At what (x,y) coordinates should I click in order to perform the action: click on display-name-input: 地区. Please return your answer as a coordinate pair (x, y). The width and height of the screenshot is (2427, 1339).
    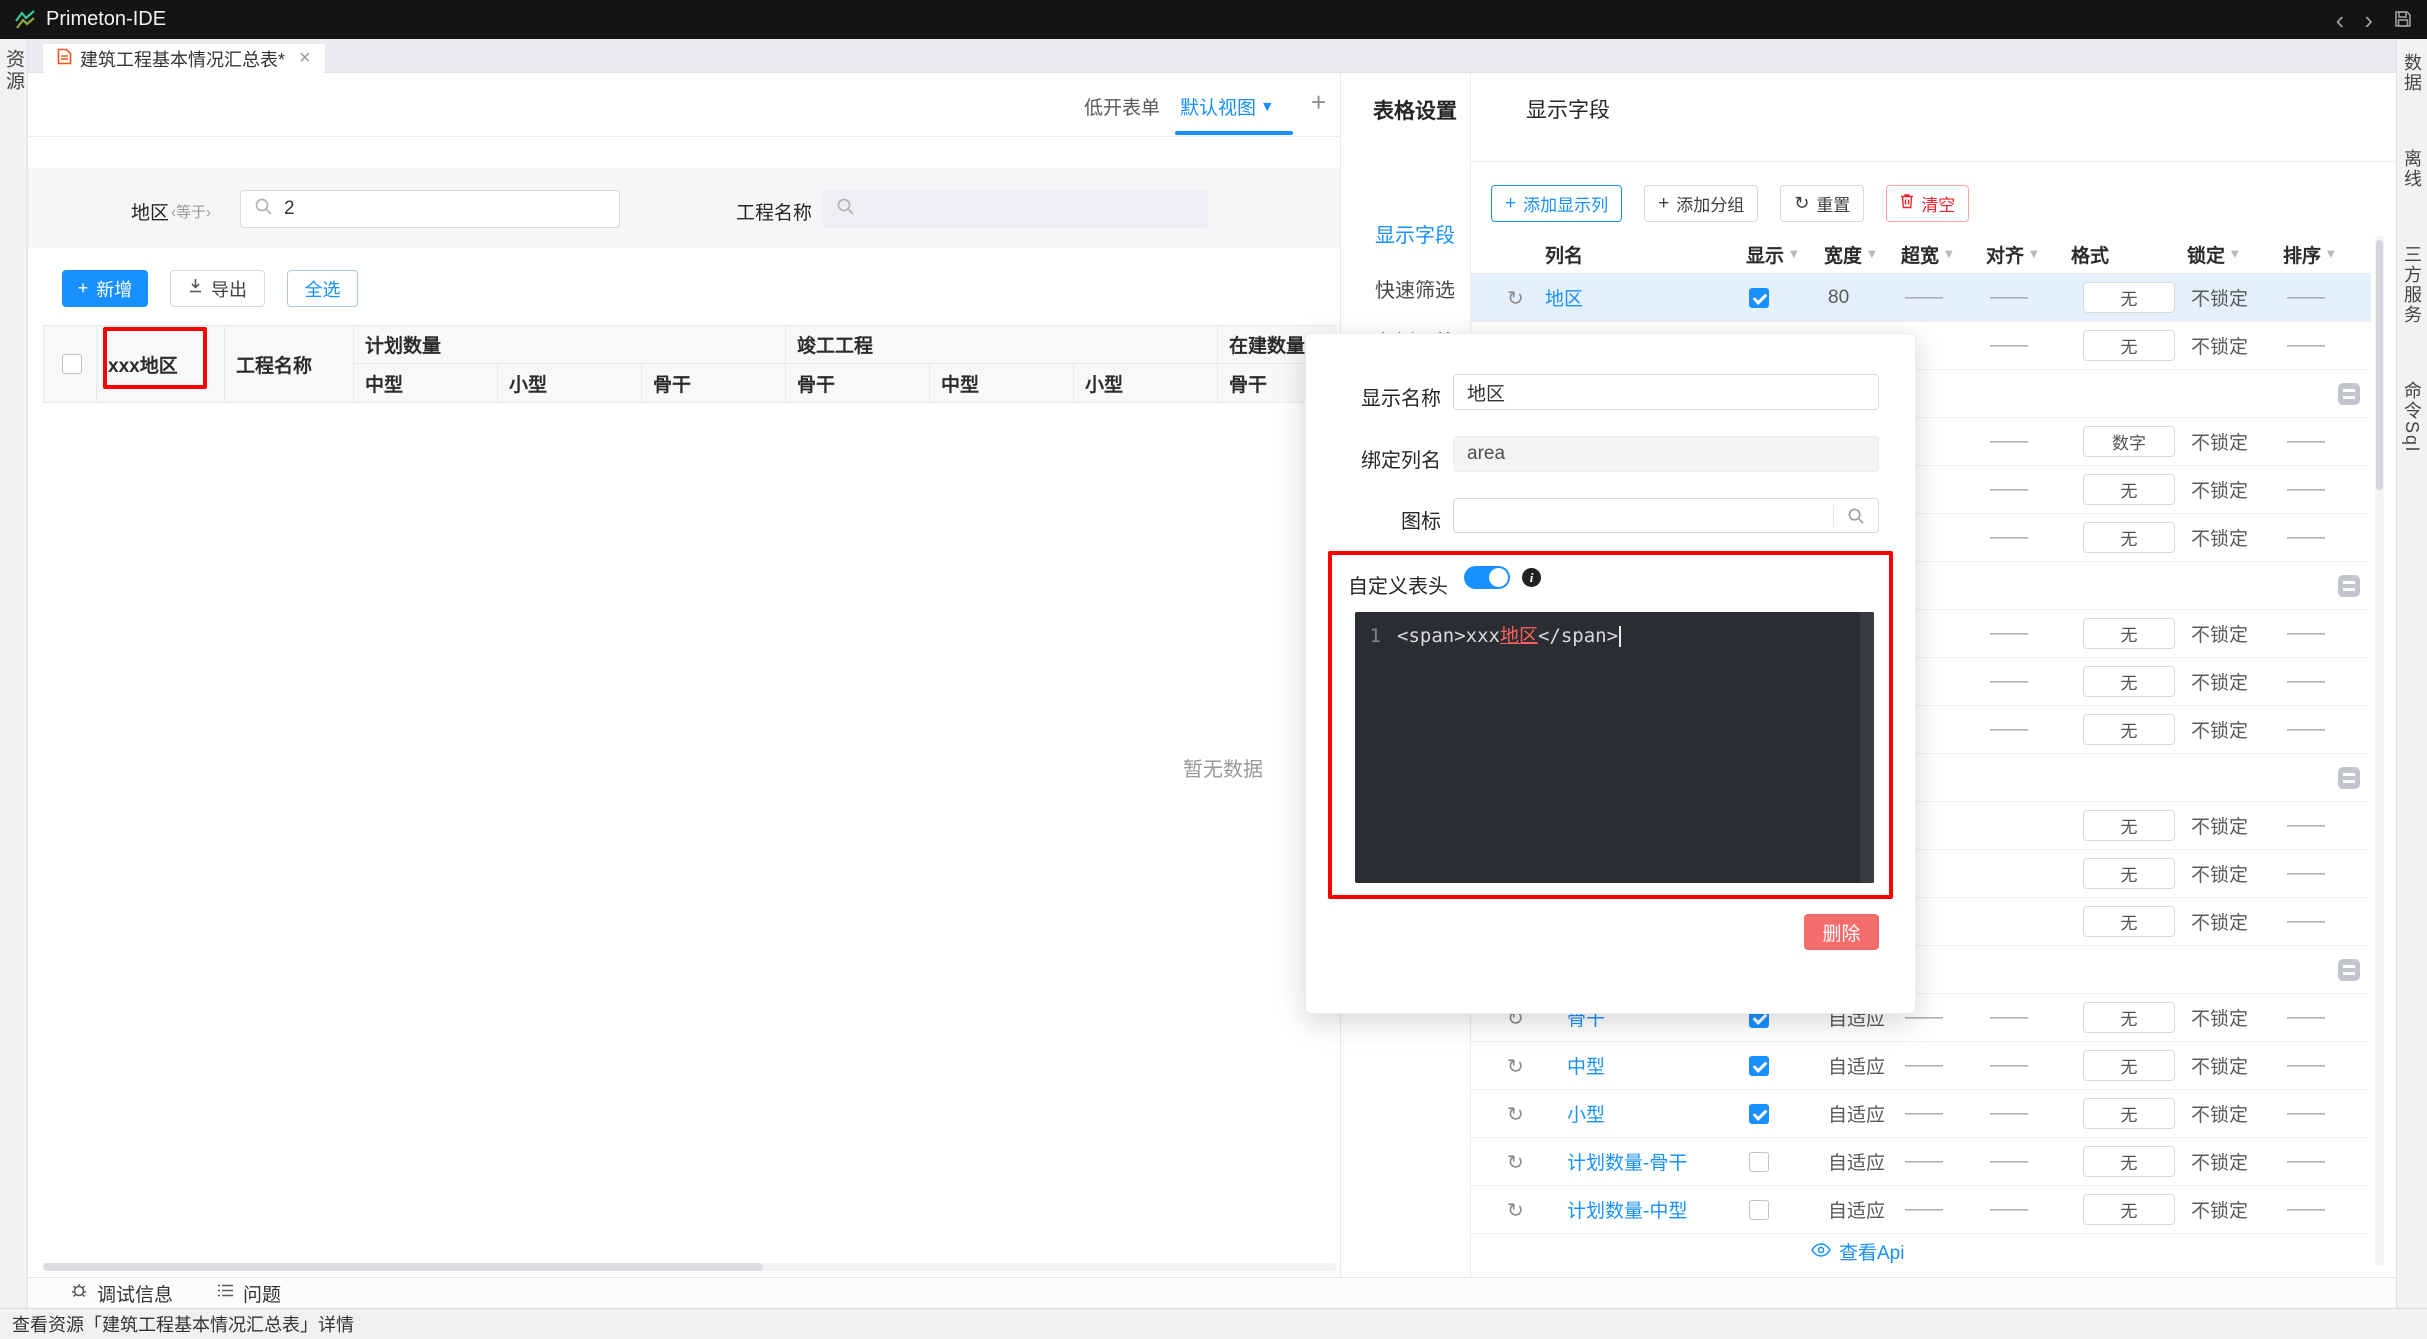
    Looking at the image, I should click on (1666, 392).